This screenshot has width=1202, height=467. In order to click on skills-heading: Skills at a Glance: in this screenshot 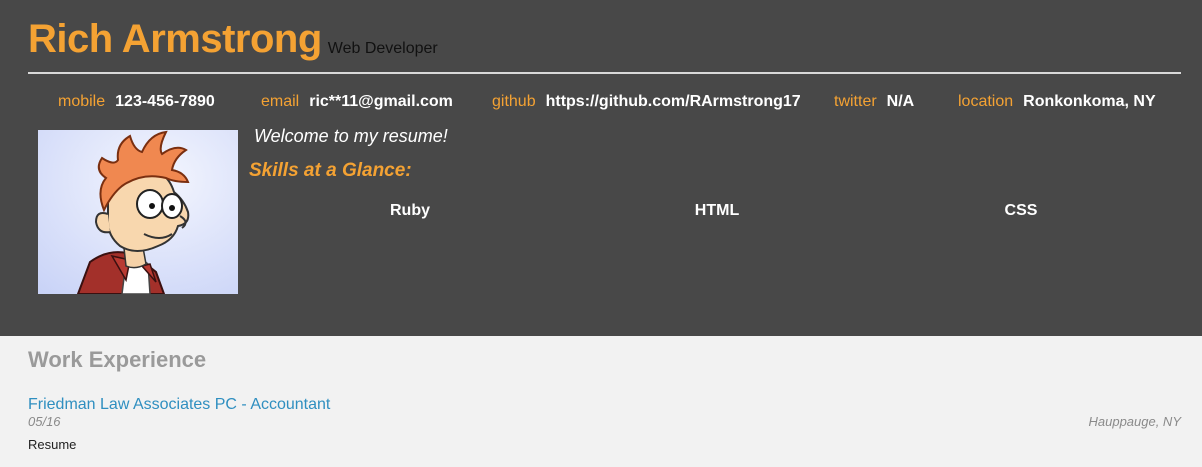, I will do `click(330, 170)`.